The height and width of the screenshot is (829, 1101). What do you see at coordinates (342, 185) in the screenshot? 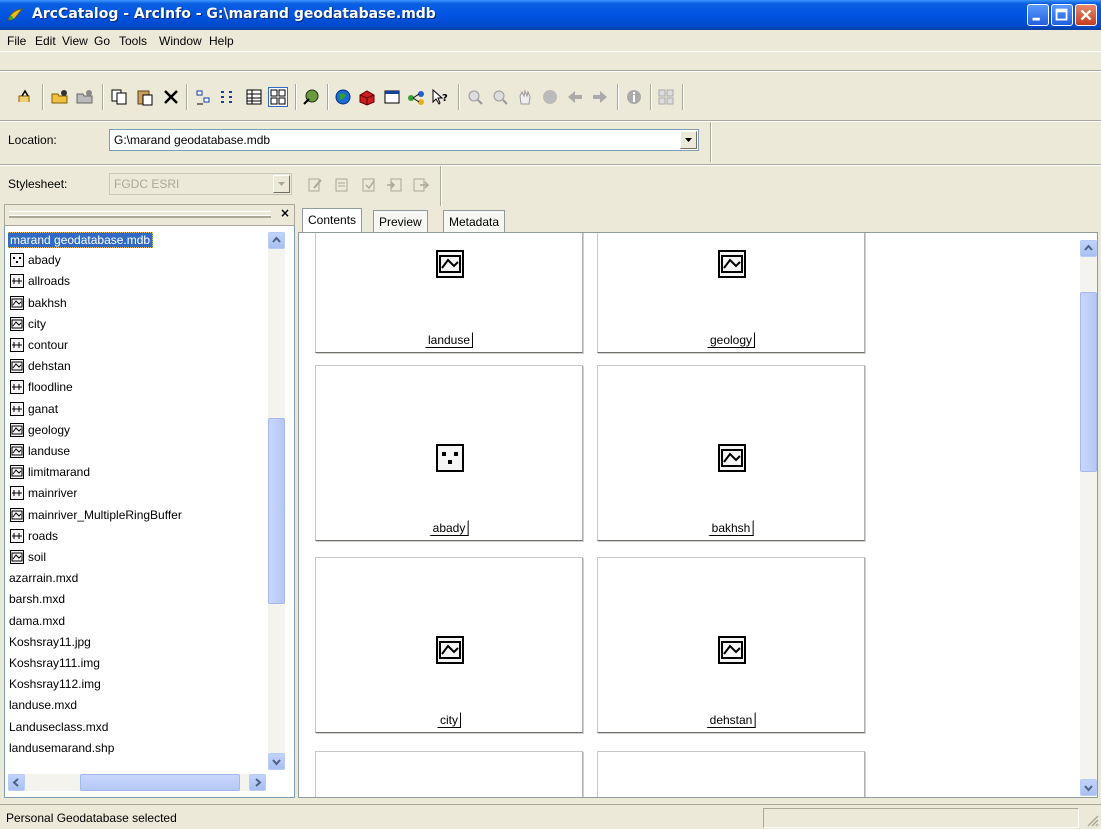
I see `metadata-properties-icon` at bounding box center [342, 185].